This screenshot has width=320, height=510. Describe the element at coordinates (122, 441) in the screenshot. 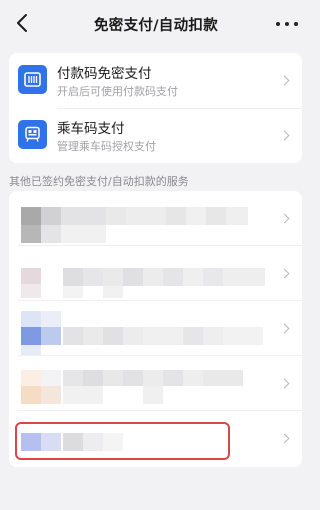

I see `highlight-box` at that location.